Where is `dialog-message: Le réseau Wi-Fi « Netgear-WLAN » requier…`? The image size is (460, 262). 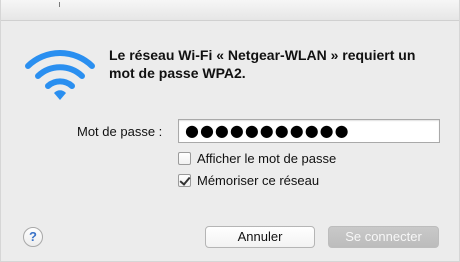 dialog-message: Le réseau Wi-Fi « Netgear-WLAN » requier… is located at coordinates (262, 64).